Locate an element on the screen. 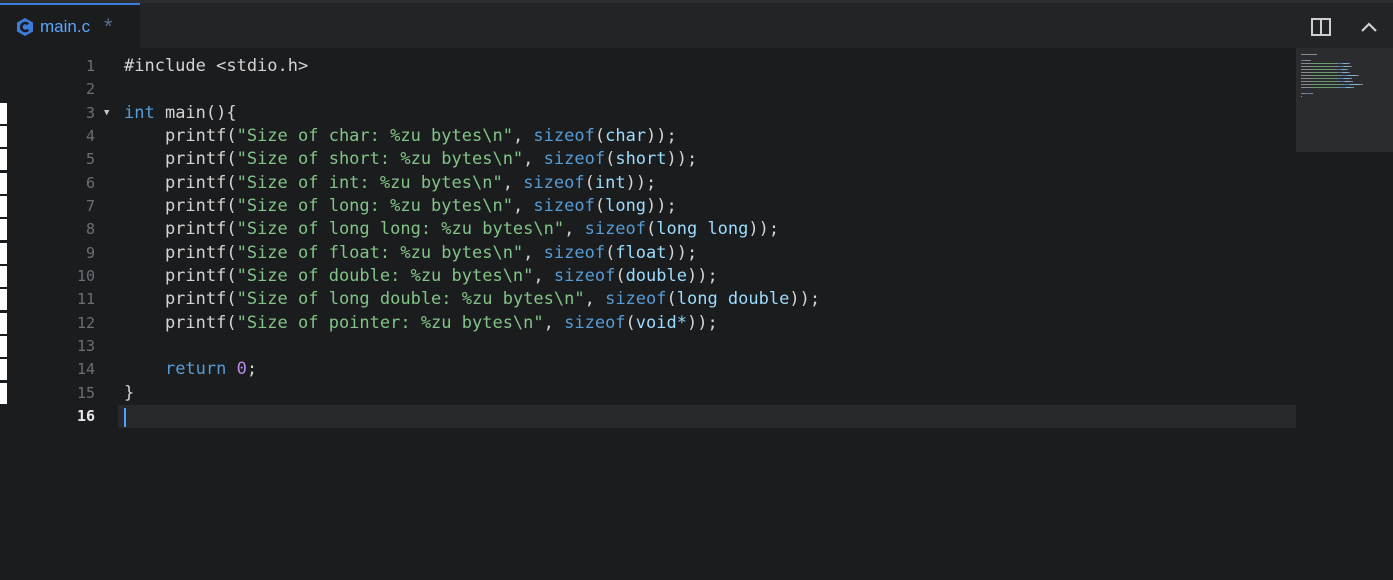  line-number: 12 is located at coordinates (85, 323).